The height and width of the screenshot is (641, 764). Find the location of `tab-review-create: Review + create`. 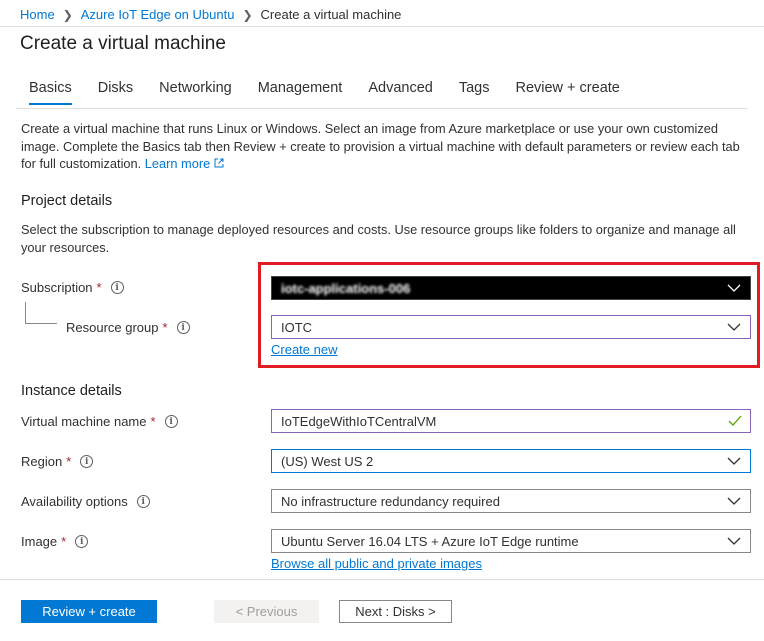

tab-review-create: Review + create is located at coordinates (567, 92).